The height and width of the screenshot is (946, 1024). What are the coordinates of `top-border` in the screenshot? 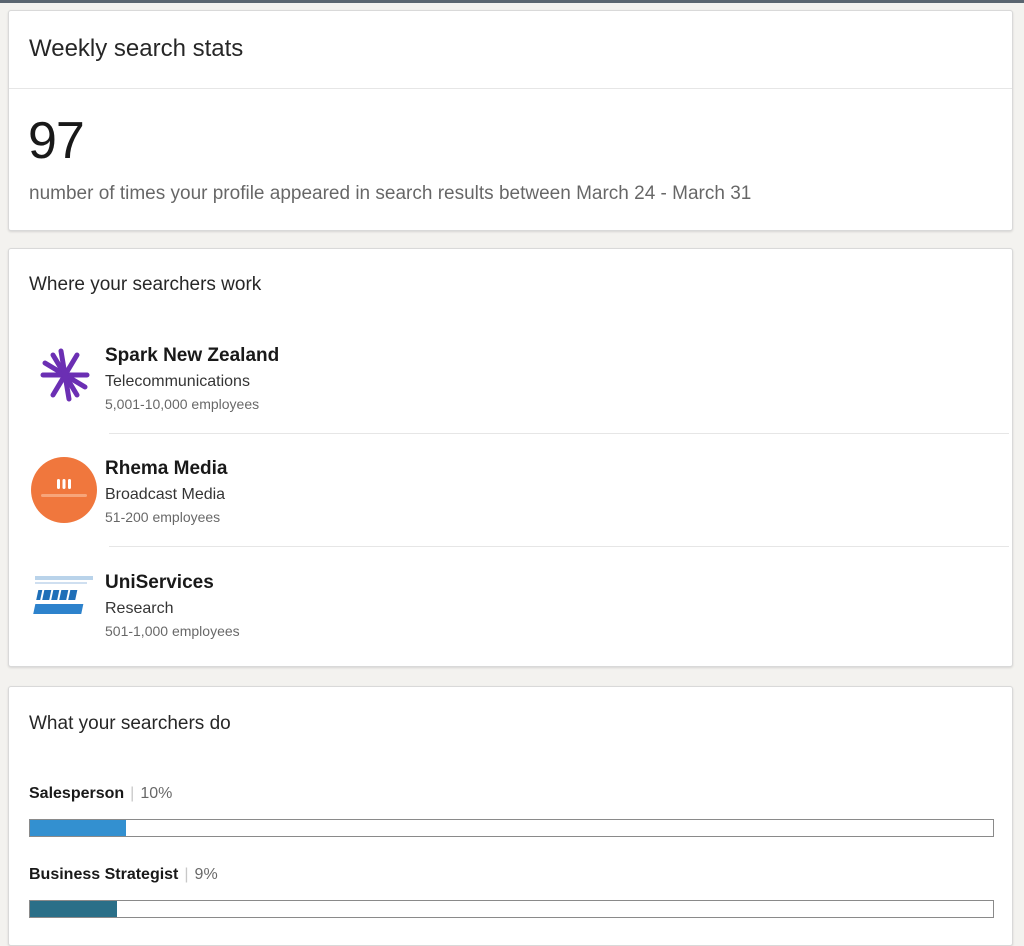 It's located at (512, 1).